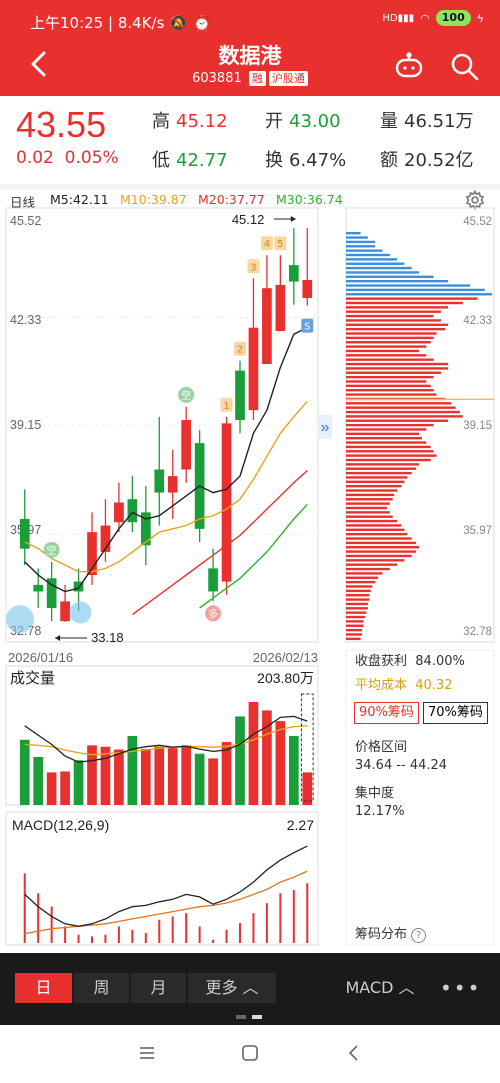  What do you see at coordinates (166, 886) in the screenshot?
I see `macd-dif-line` at bounding box center [166, 886].